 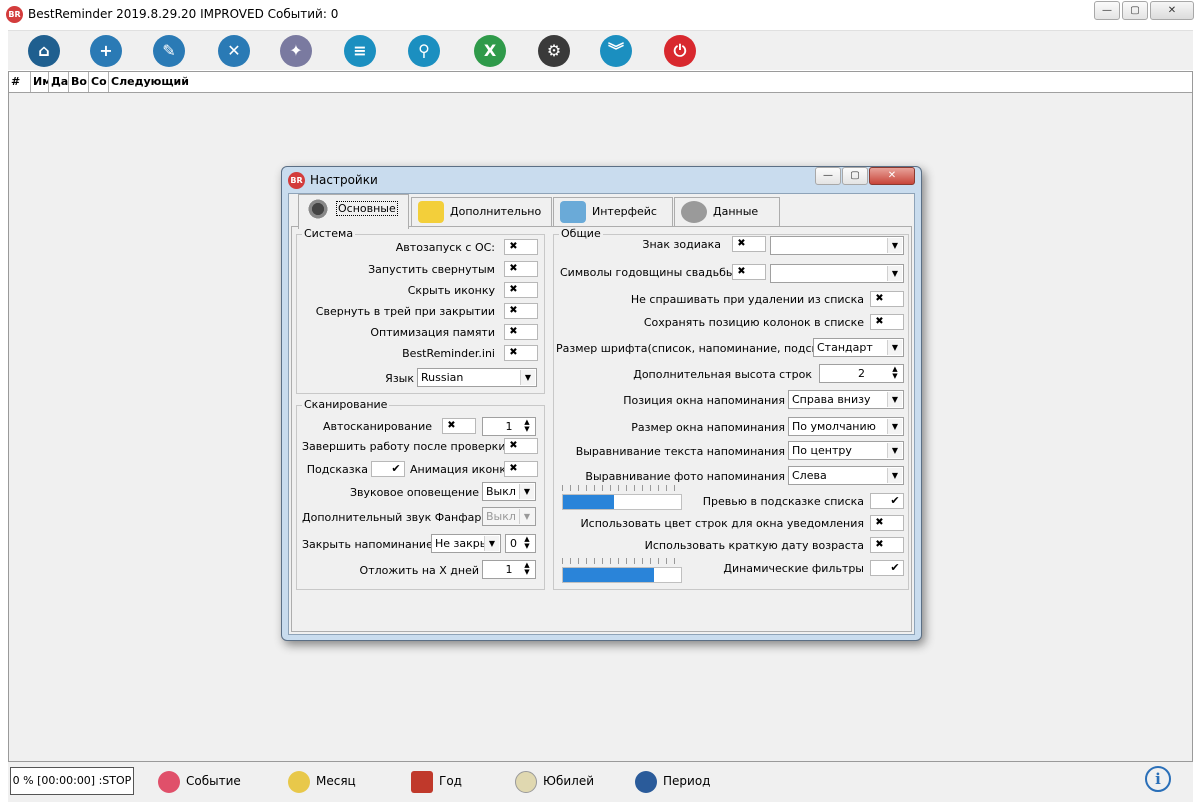 I want to click on icon-animation-toggle: ✖, so click(x=521, y=469).